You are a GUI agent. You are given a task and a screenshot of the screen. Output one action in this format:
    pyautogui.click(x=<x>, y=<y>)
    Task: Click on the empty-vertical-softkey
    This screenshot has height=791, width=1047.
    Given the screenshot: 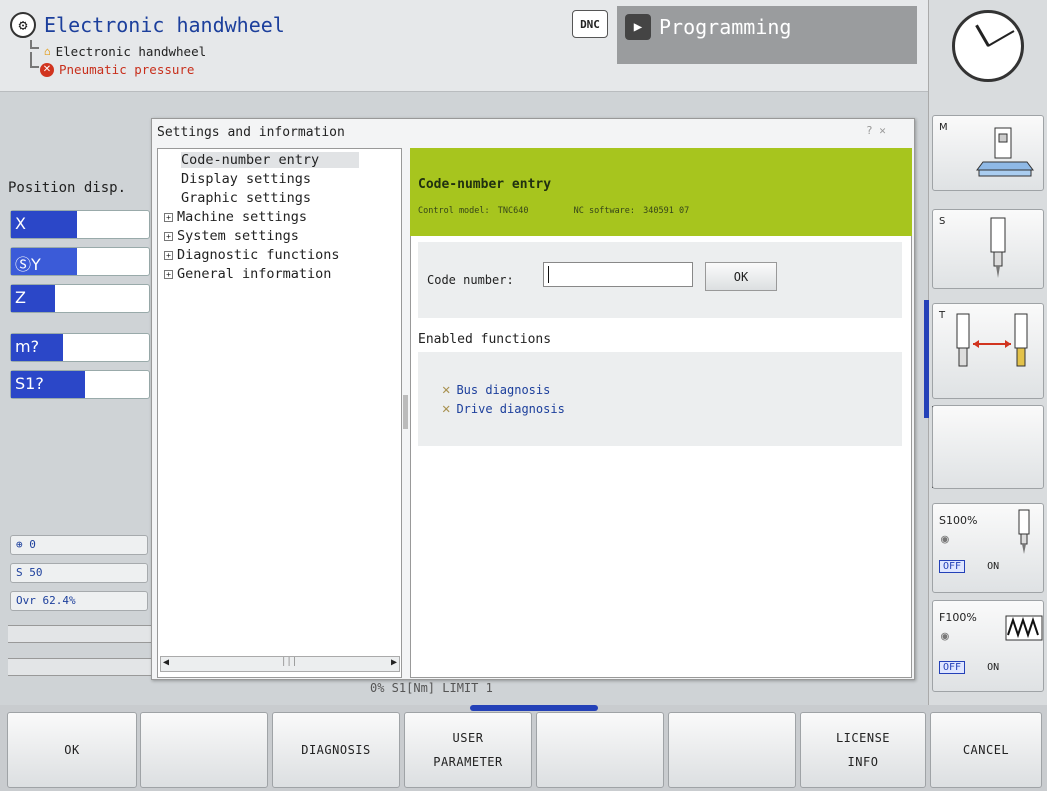 What is the action you would take?
    pyautogui.click(x=988, y=447)
    